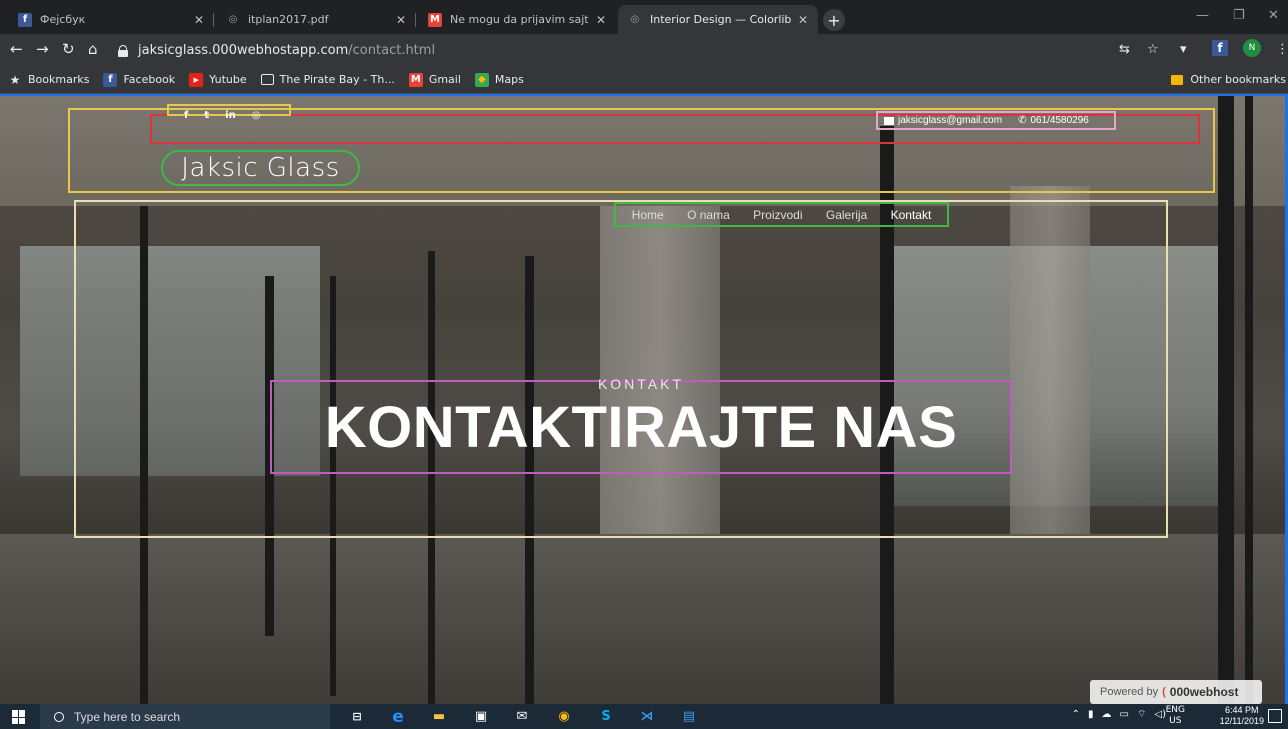  Describe the element at coordinates (111, 19) in the screenshot. I see `tab-facebook: f Фејсбук ✕` at that location.